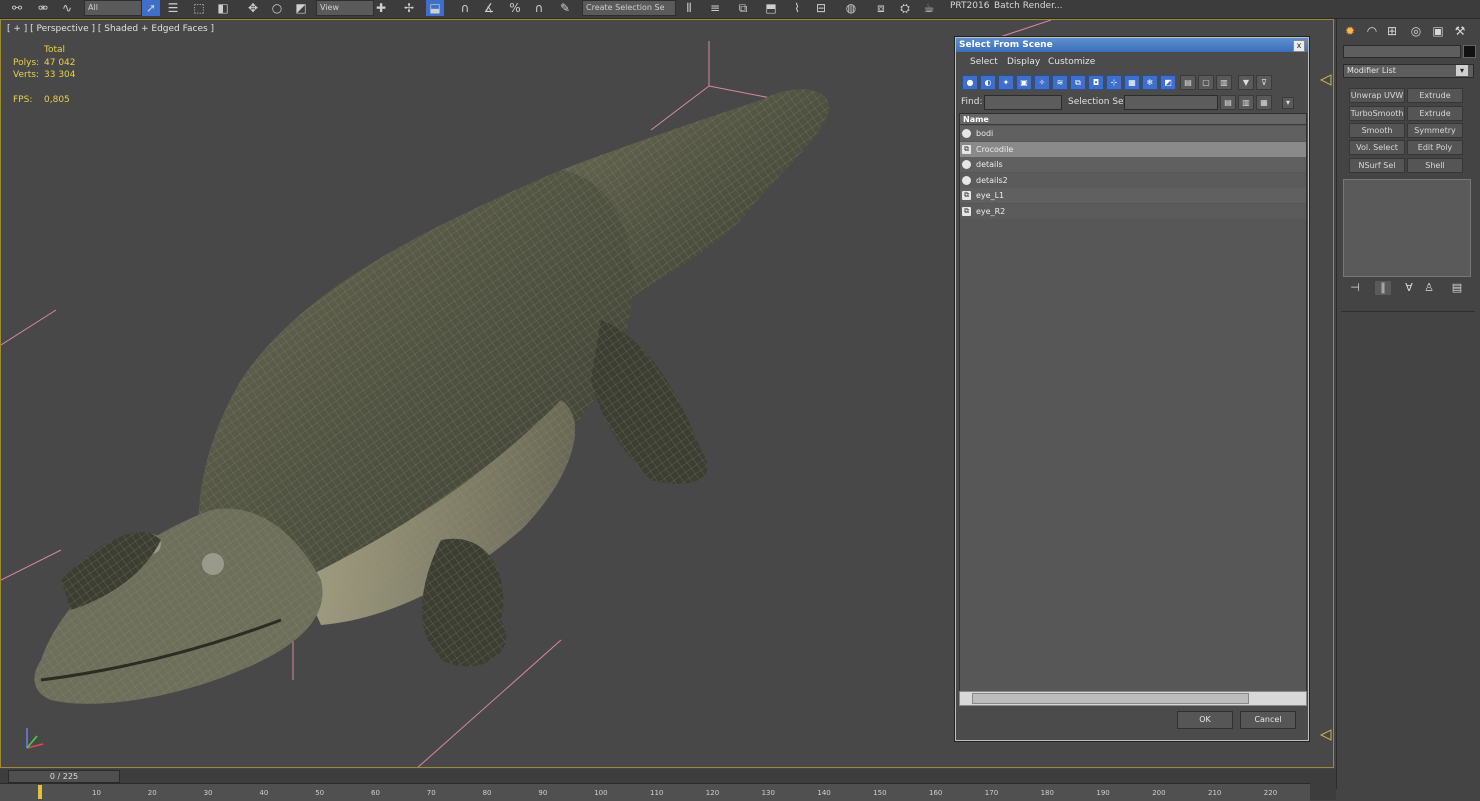 This screenshot has width=1480, height=801. I want to click on display-bones-icon: ⊹, so click(1114, 82).